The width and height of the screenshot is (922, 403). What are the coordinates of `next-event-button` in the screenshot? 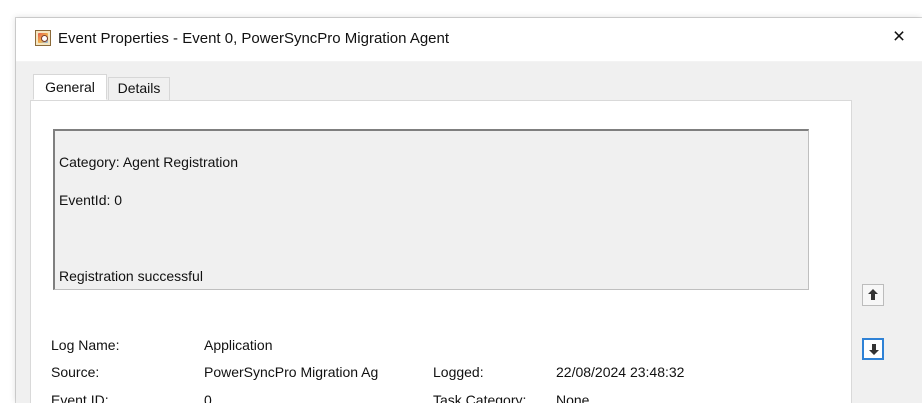 It's located at (873, 349).